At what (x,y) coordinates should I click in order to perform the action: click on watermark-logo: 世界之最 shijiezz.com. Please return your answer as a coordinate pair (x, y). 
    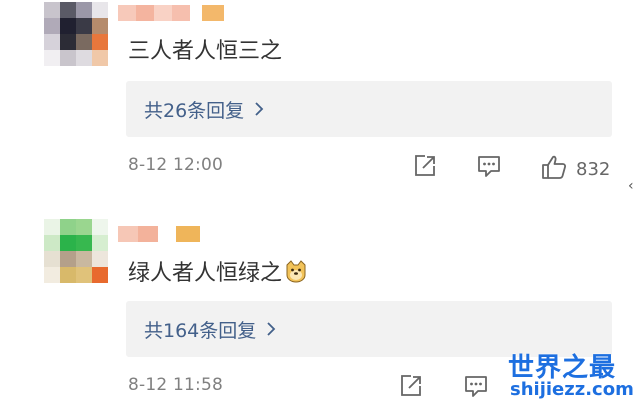
    Looking at the image, I should click on (571, 375).